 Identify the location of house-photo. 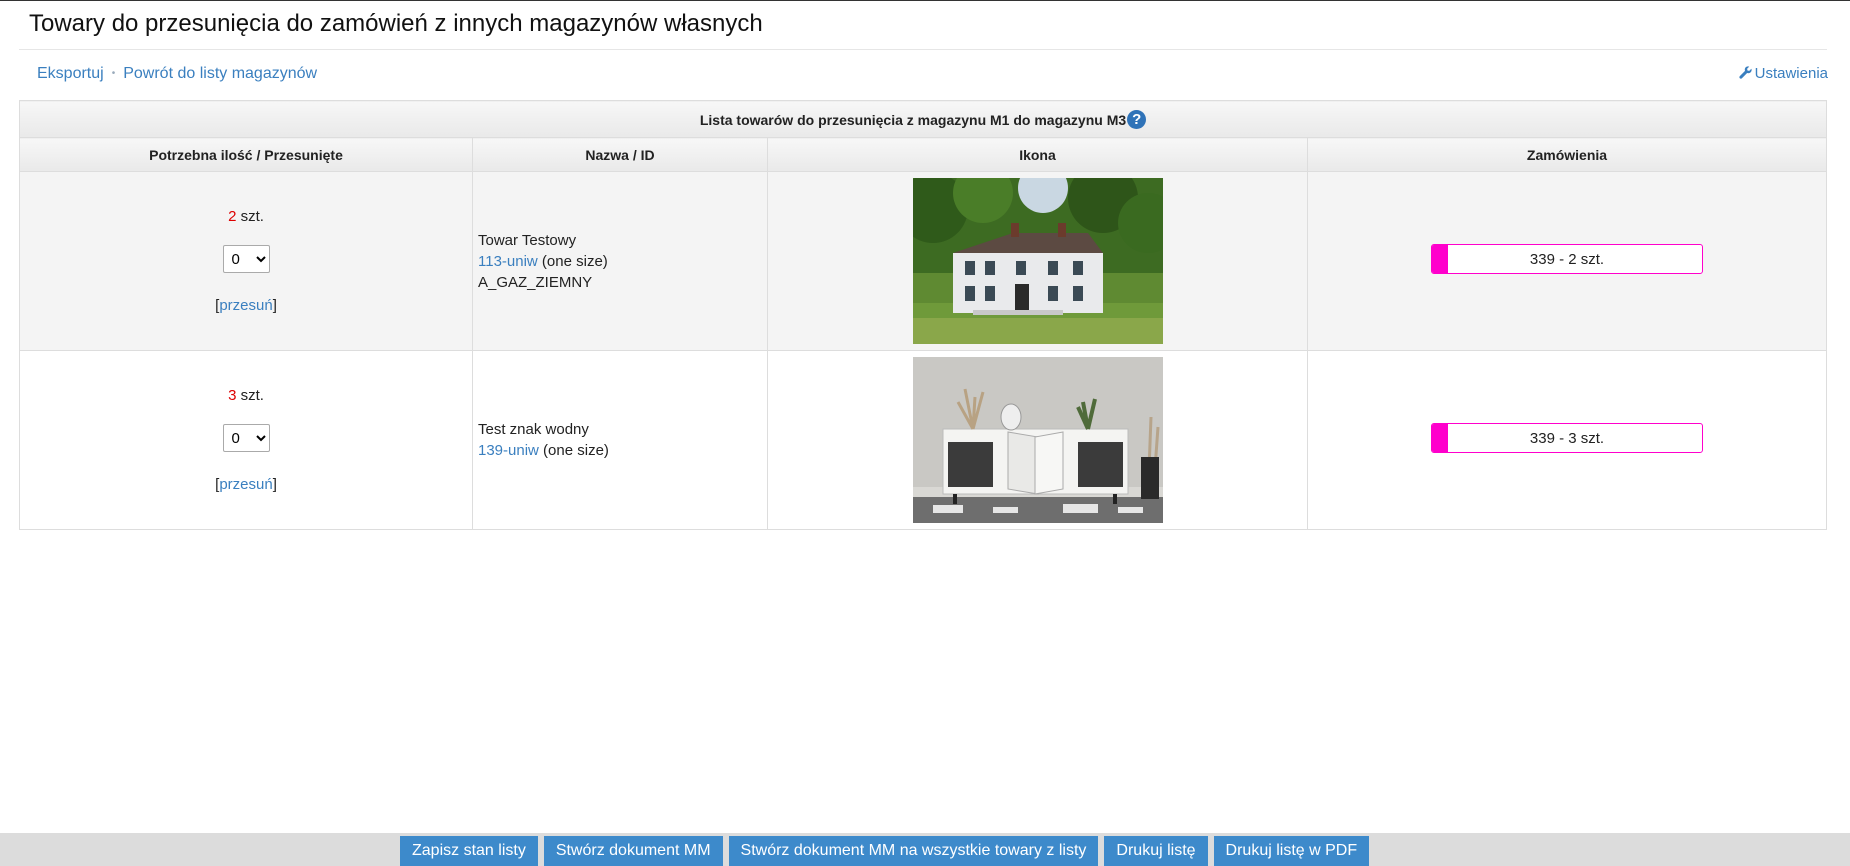
(1037, 261).